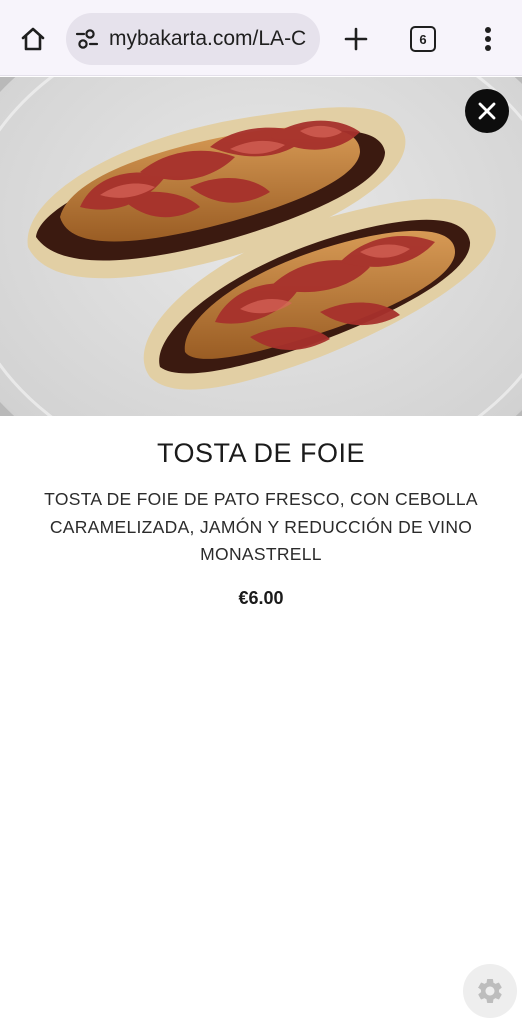 The height and width of the screenshot is (1024, 522). I want to click on close-icon, so click(487, 111).